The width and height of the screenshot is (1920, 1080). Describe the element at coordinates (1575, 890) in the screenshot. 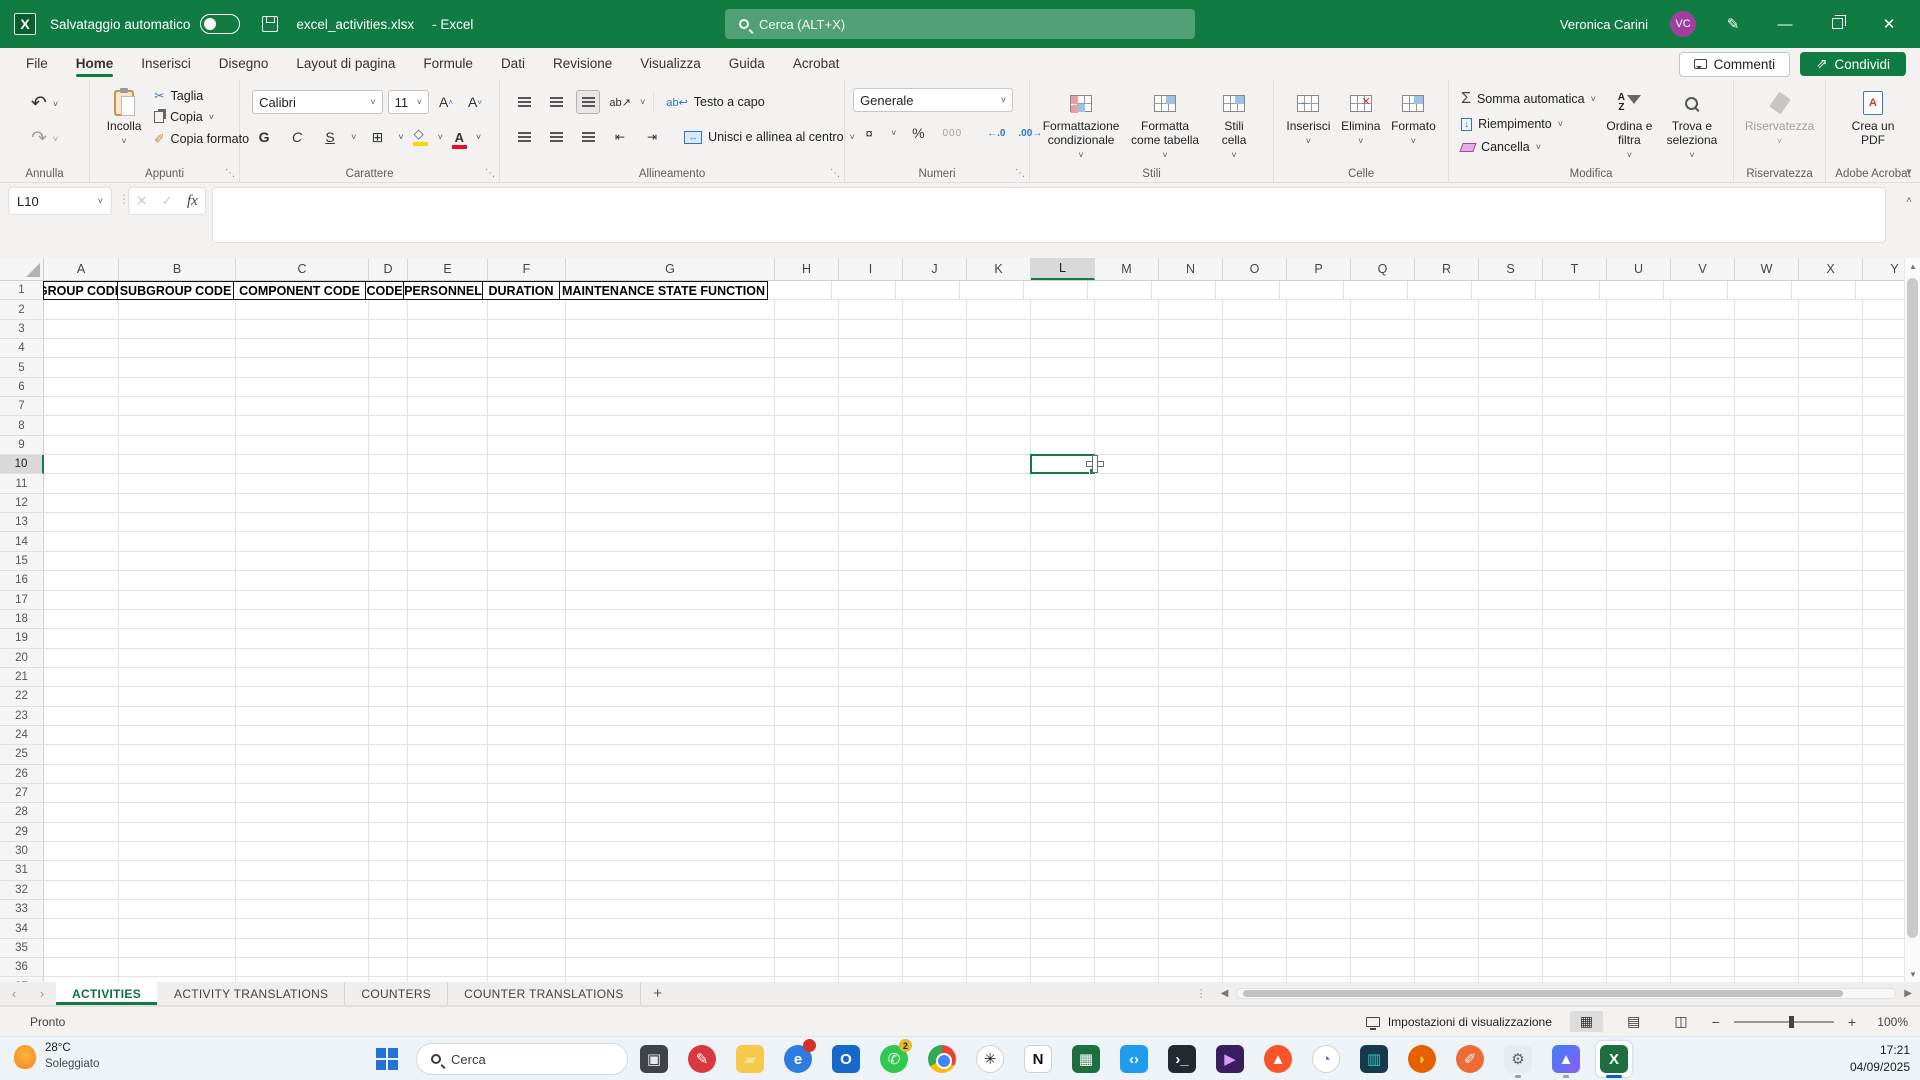

I see `cell-T32` at that location.